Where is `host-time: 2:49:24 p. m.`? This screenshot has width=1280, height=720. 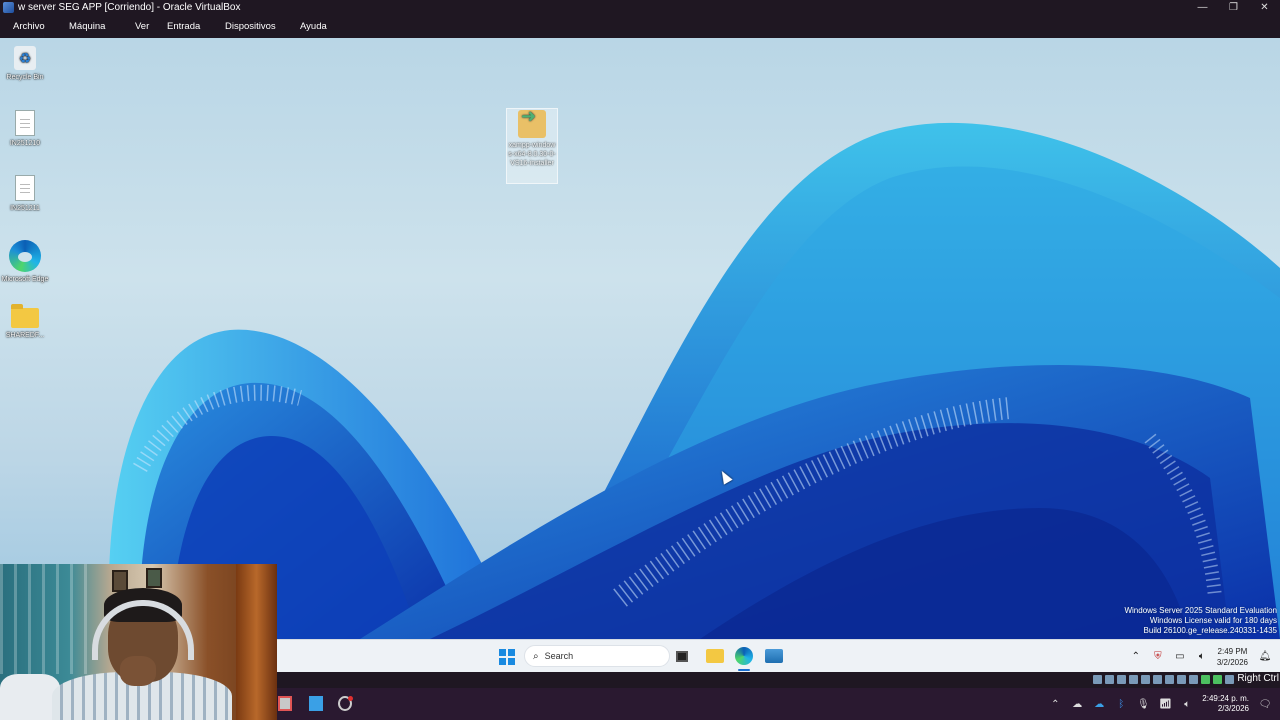 host-time: 2:49:24 p. m. is located at coordinates (1225, 698).